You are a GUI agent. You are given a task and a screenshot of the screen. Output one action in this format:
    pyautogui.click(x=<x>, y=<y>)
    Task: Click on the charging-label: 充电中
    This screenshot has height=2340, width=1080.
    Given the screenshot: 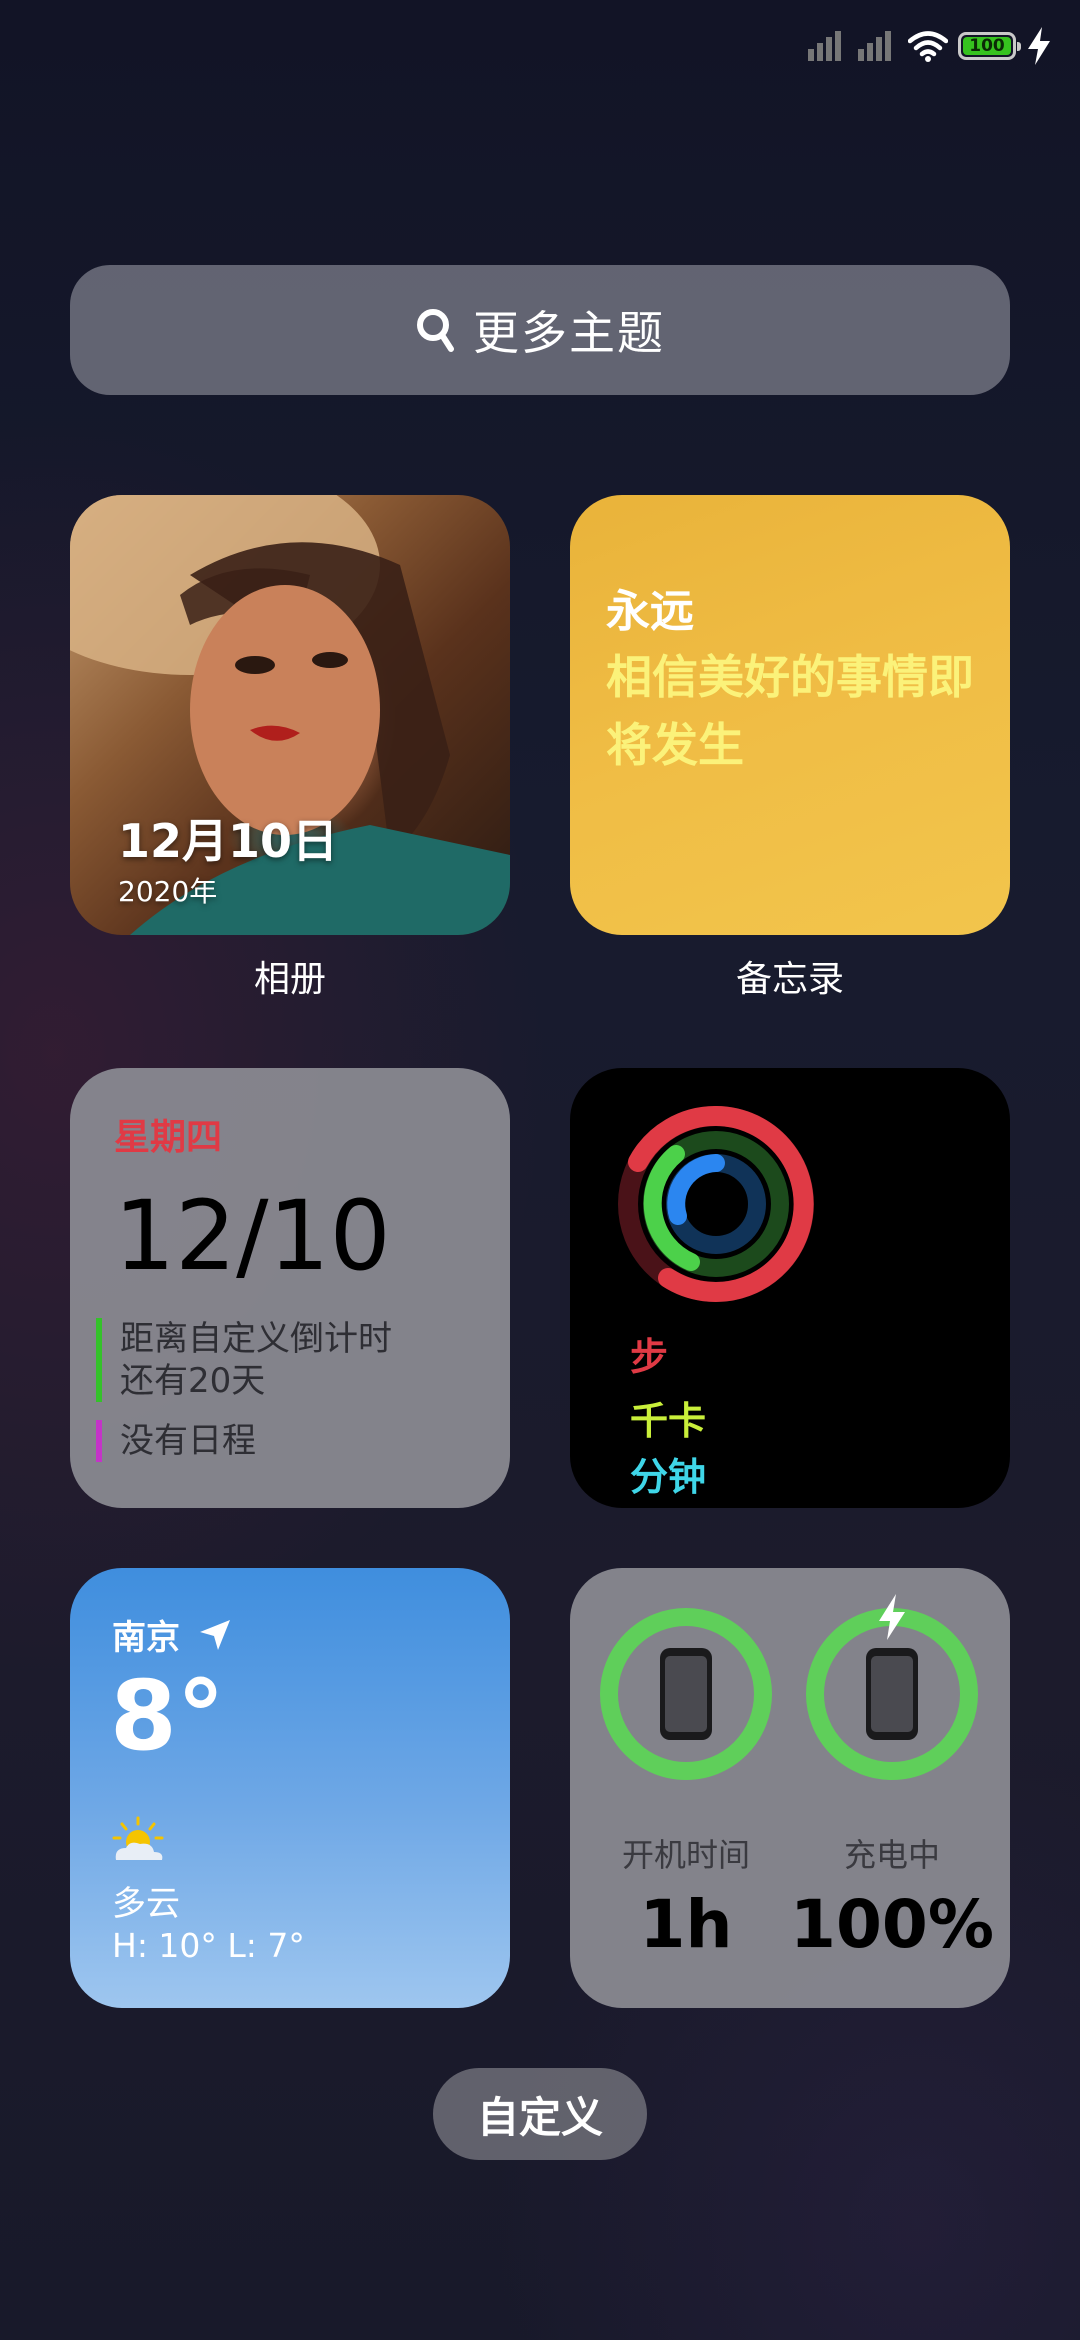 What is the action you would take?
    pyautogui.click(x=891, y=1855)
    